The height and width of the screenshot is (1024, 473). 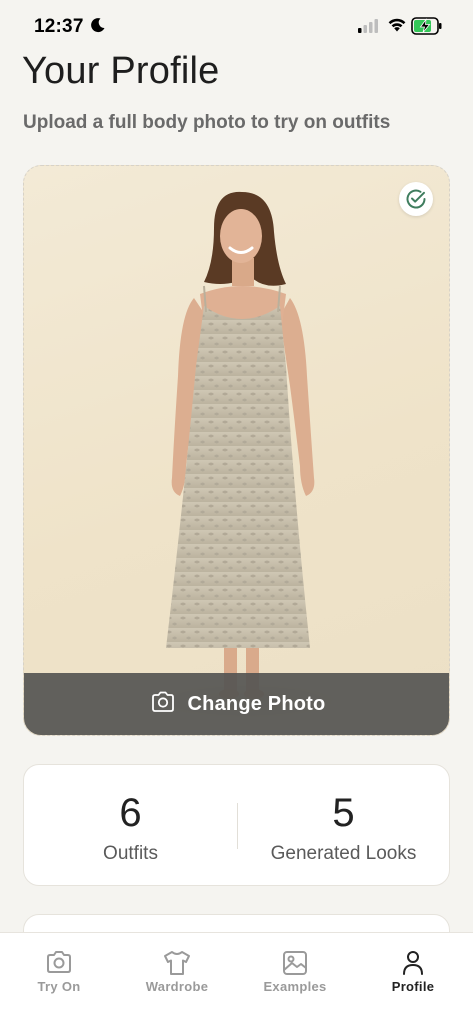 I want to click on shirt-icon, so click(x=177, y=963).